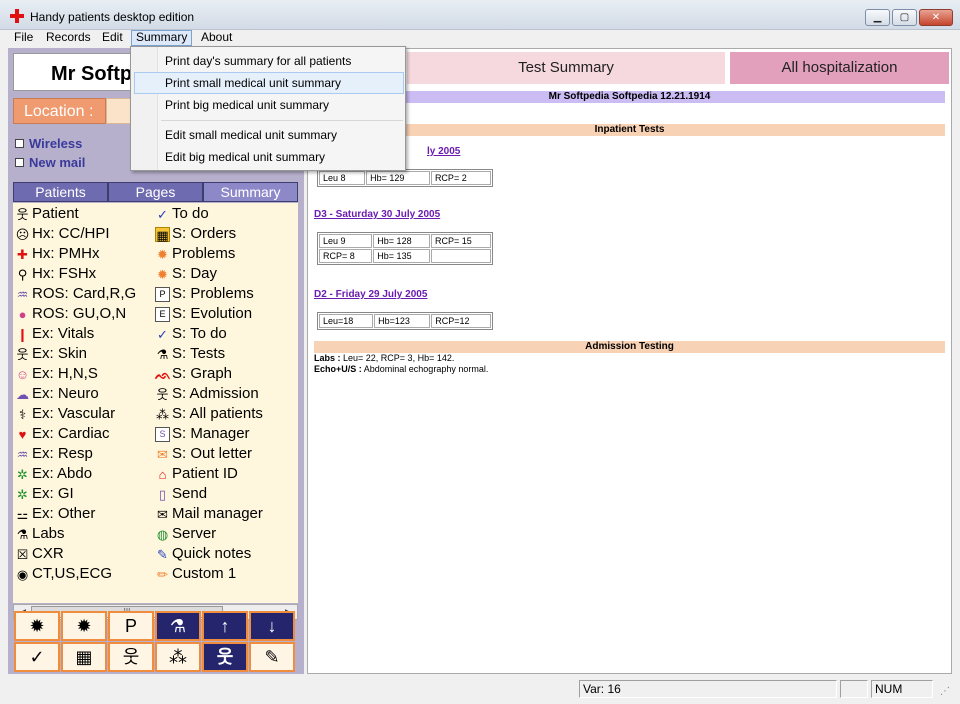 Image resolution: width=960 pixels, height=704 pixels. What do you see at coordinates (190, 493) in the screenshot?
I see `page-item-label: Send` at bounding box center [190, 493].